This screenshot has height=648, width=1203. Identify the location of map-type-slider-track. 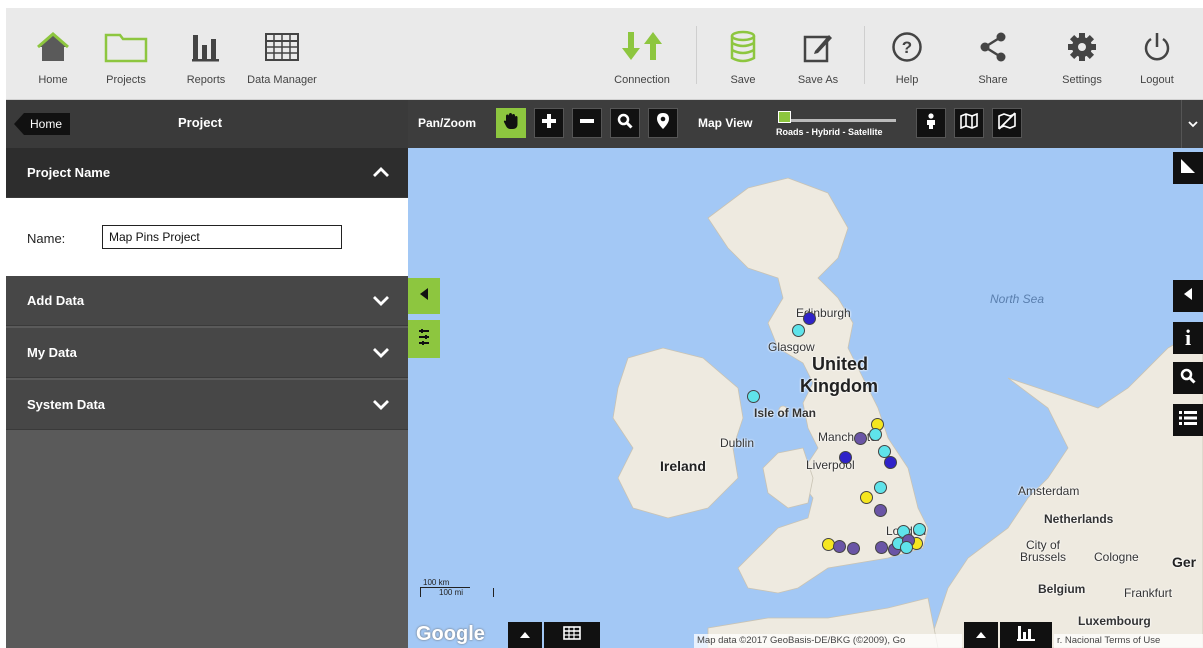
(841, 120).